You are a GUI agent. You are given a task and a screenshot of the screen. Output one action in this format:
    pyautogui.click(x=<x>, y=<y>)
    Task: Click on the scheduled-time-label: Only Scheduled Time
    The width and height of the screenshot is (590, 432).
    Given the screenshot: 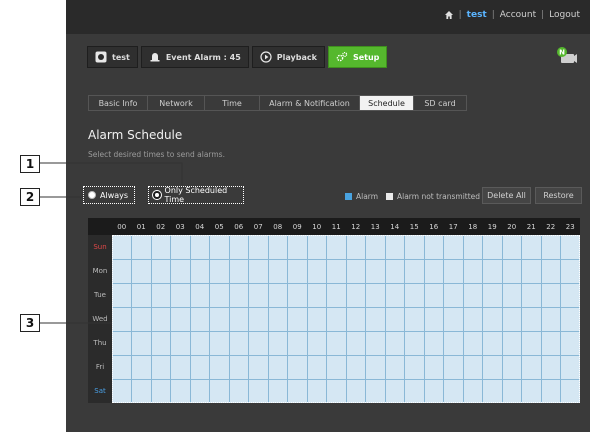 What is the action you would take?
    pyautogui.click(x=196, y=195)
    